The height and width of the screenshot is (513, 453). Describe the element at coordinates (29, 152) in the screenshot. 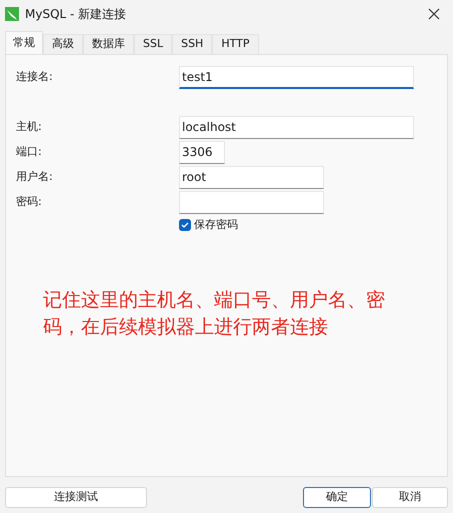

I see `field-label: 端口:` at that location.